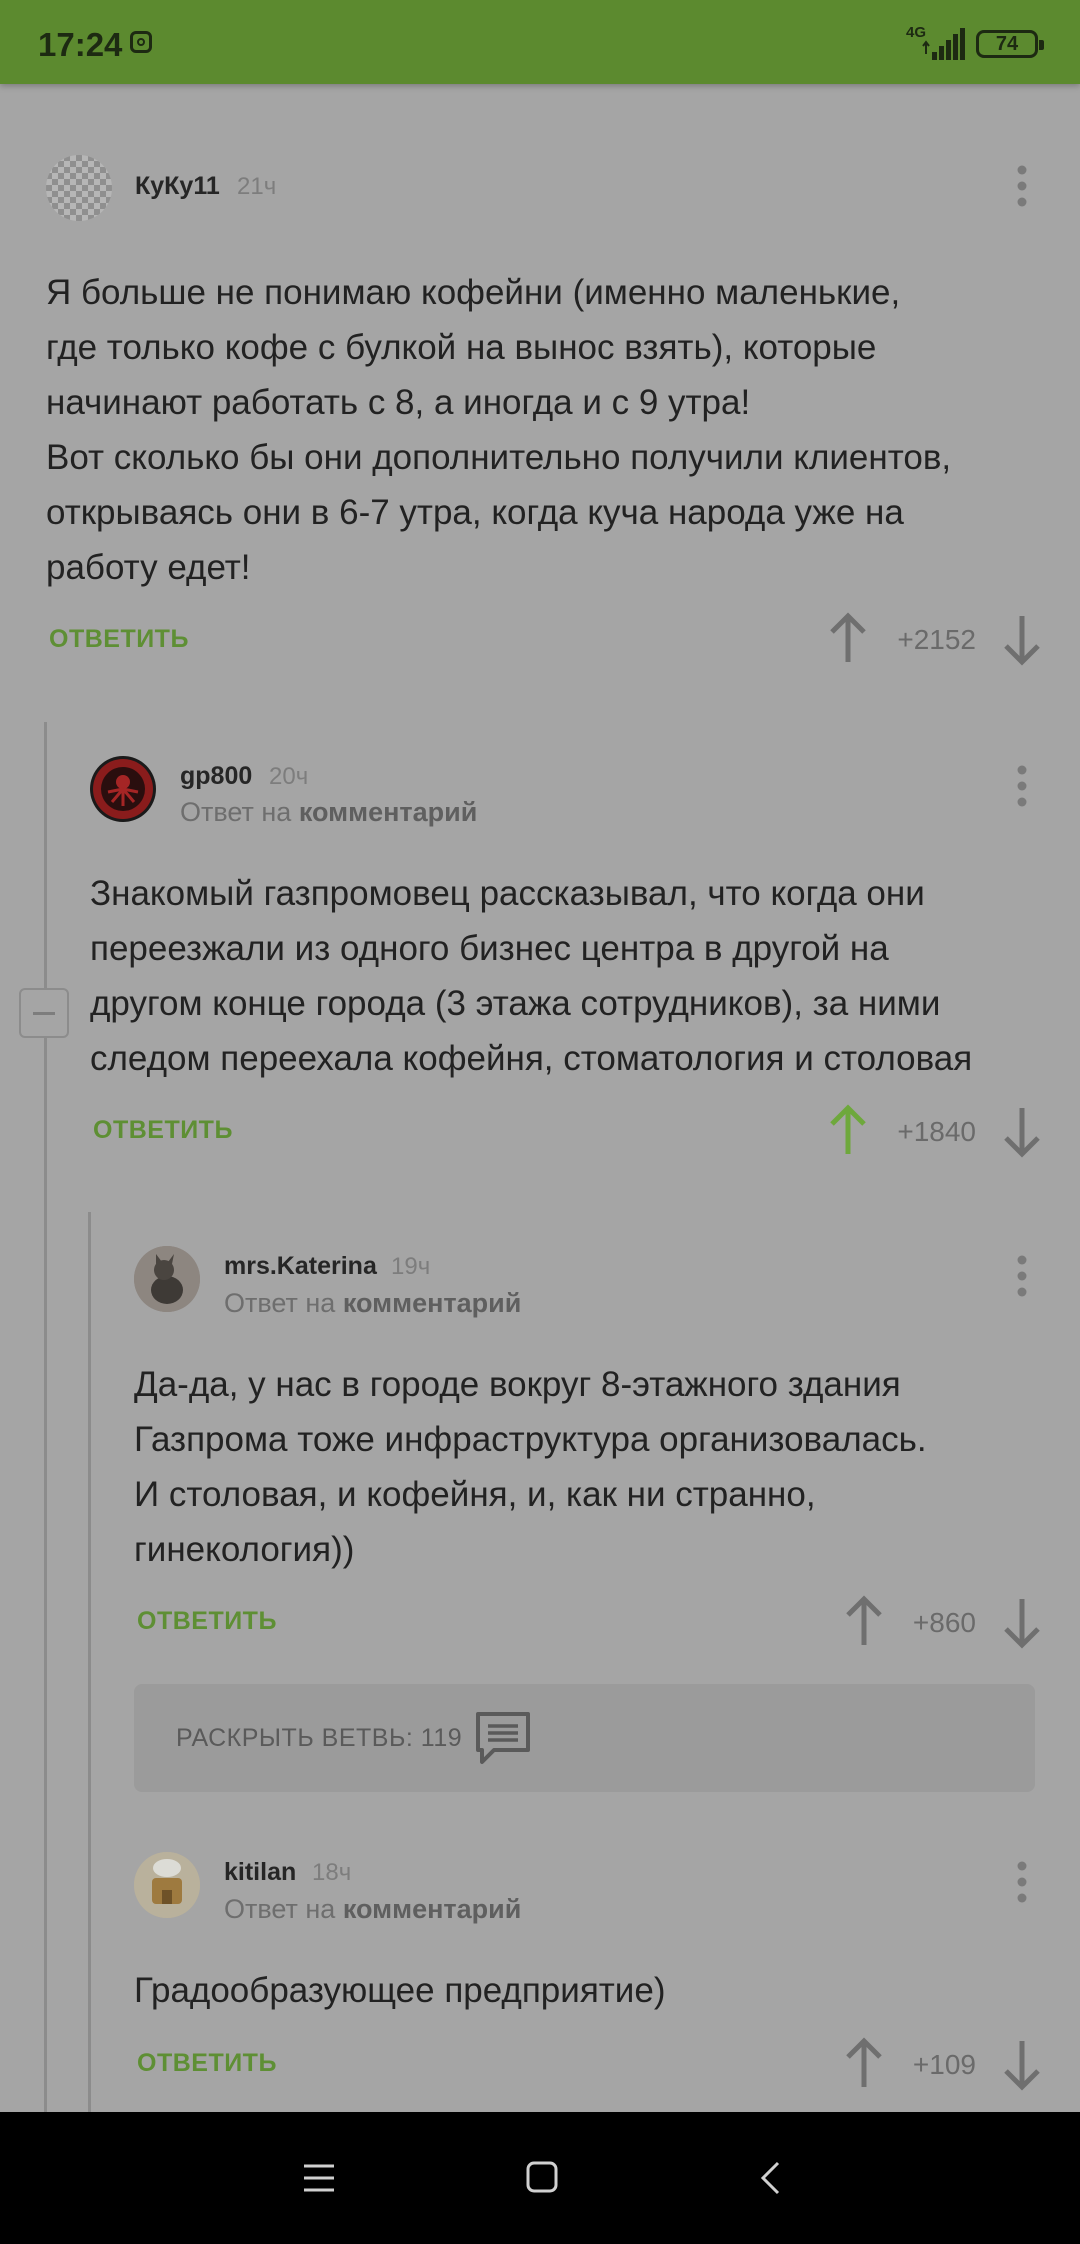 The width and height of the screenshot is (1080, 2244). What do you see at coordinates (400, 1990) in the screenshot?
I see `comment-text: Градообразующее предприятие)` at bounding box center [400, 1990].